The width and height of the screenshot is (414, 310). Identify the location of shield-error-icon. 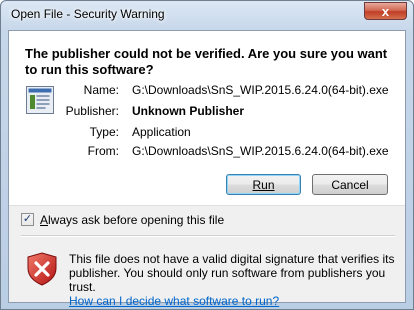
(42, 269).